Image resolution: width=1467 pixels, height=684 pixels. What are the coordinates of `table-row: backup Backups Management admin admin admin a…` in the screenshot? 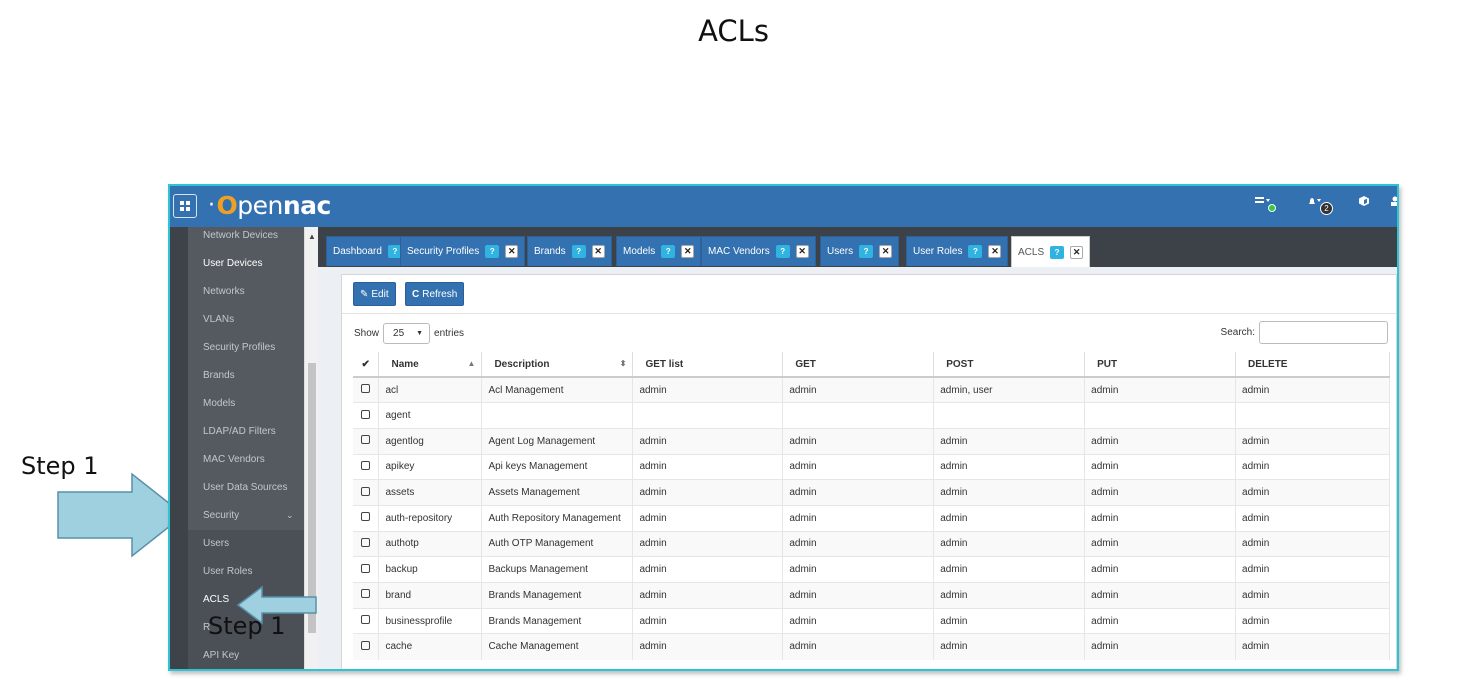 It's located at (871, 569).